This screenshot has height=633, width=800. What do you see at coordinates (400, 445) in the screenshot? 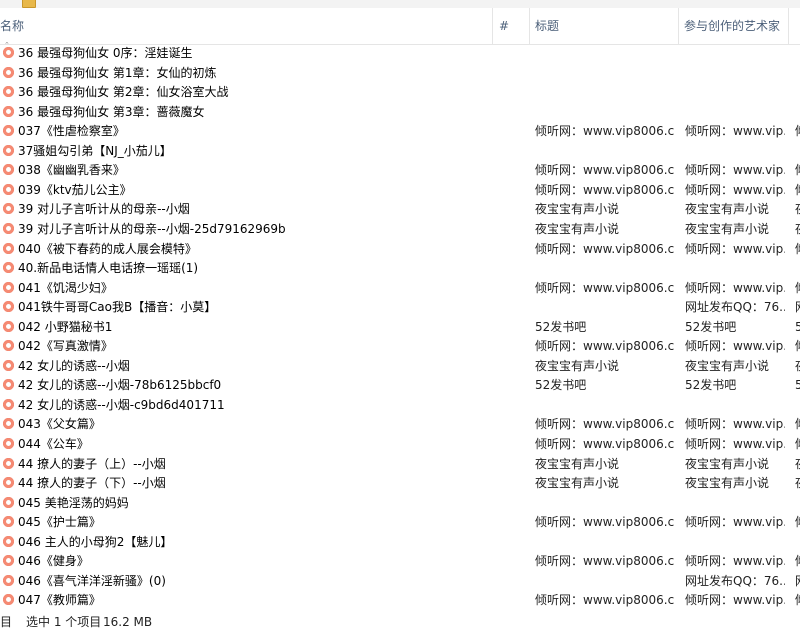
I see `file-row: 044《公车》 倾听网：www.vip8006.cn 倾听网：www.vip... 倾` at bounding box center [400, 445].